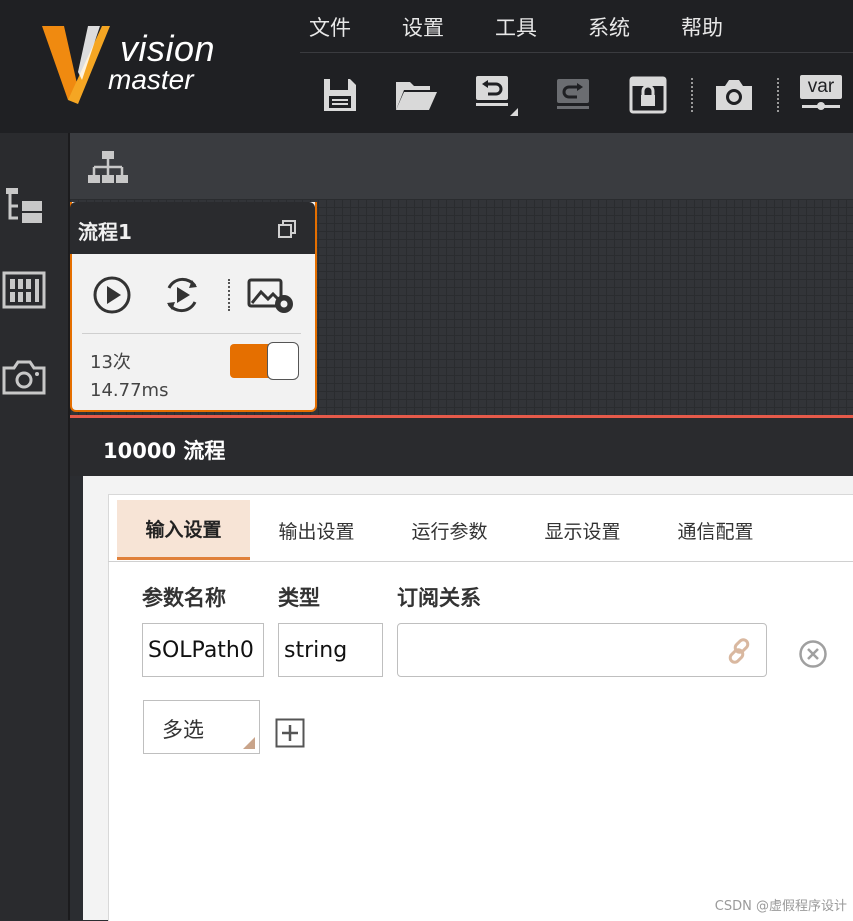 Image resolution: width=853 pixels, height=921 pixels. Describe the element at coordinates (35, 526) in the screenshot. I see `left-rail` at that location.